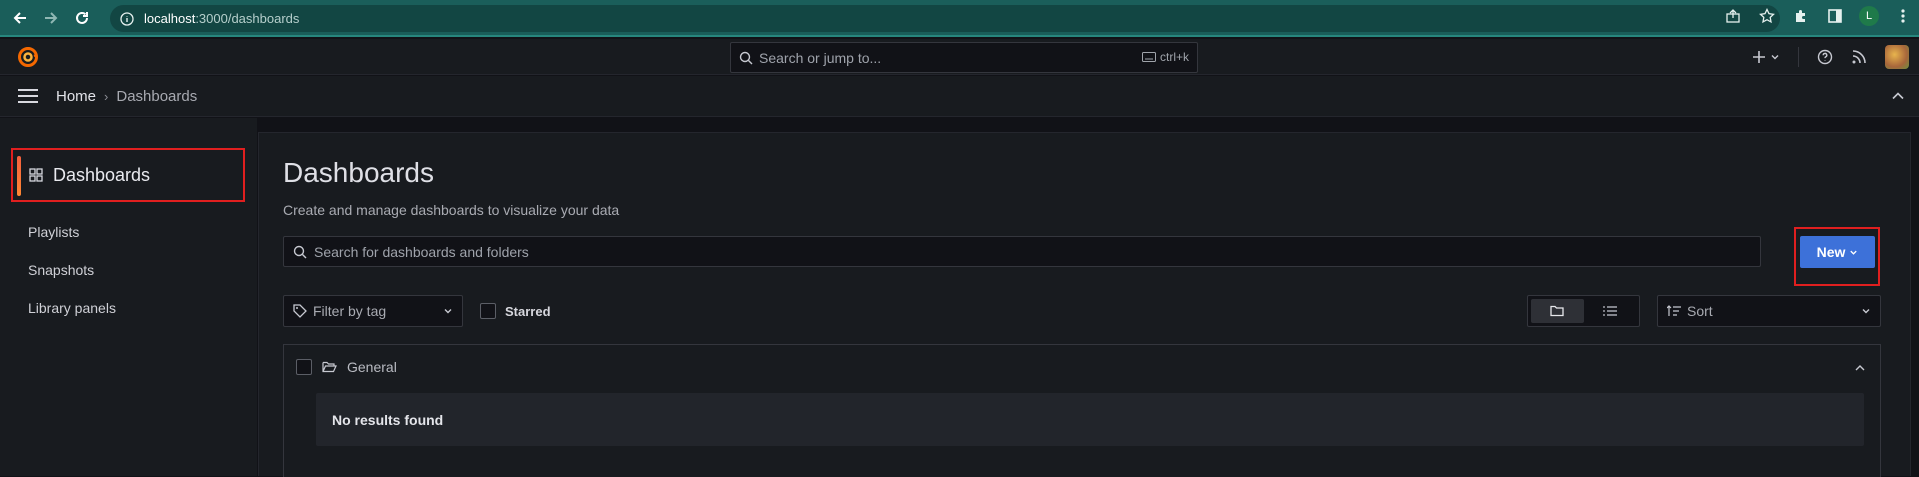  I want to click on url-text: localhost:3000/dashboards, so click(221, 18).